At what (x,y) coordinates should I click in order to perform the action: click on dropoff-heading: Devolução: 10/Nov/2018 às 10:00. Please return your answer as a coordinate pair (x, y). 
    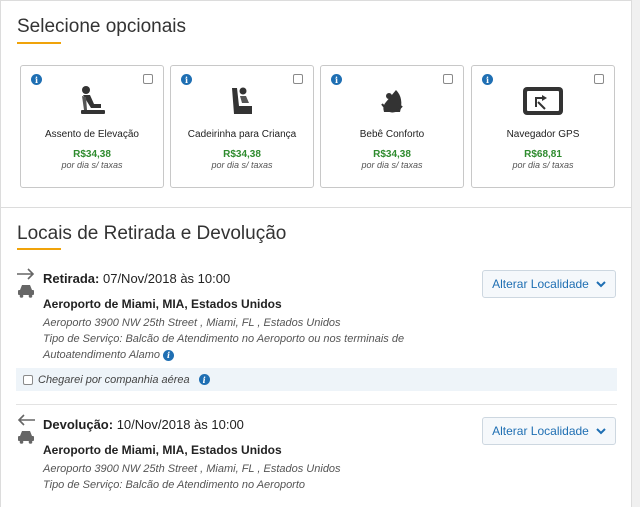
    Looking at the image, I should click on (143, 424).